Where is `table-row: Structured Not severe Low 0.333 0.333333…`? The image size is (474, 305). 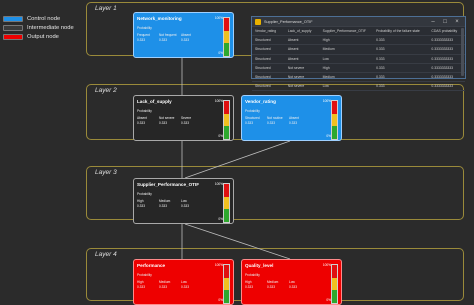
table-row: Structured Not severe Low 0.333 0.333333… is located at coordinates (358, 87).